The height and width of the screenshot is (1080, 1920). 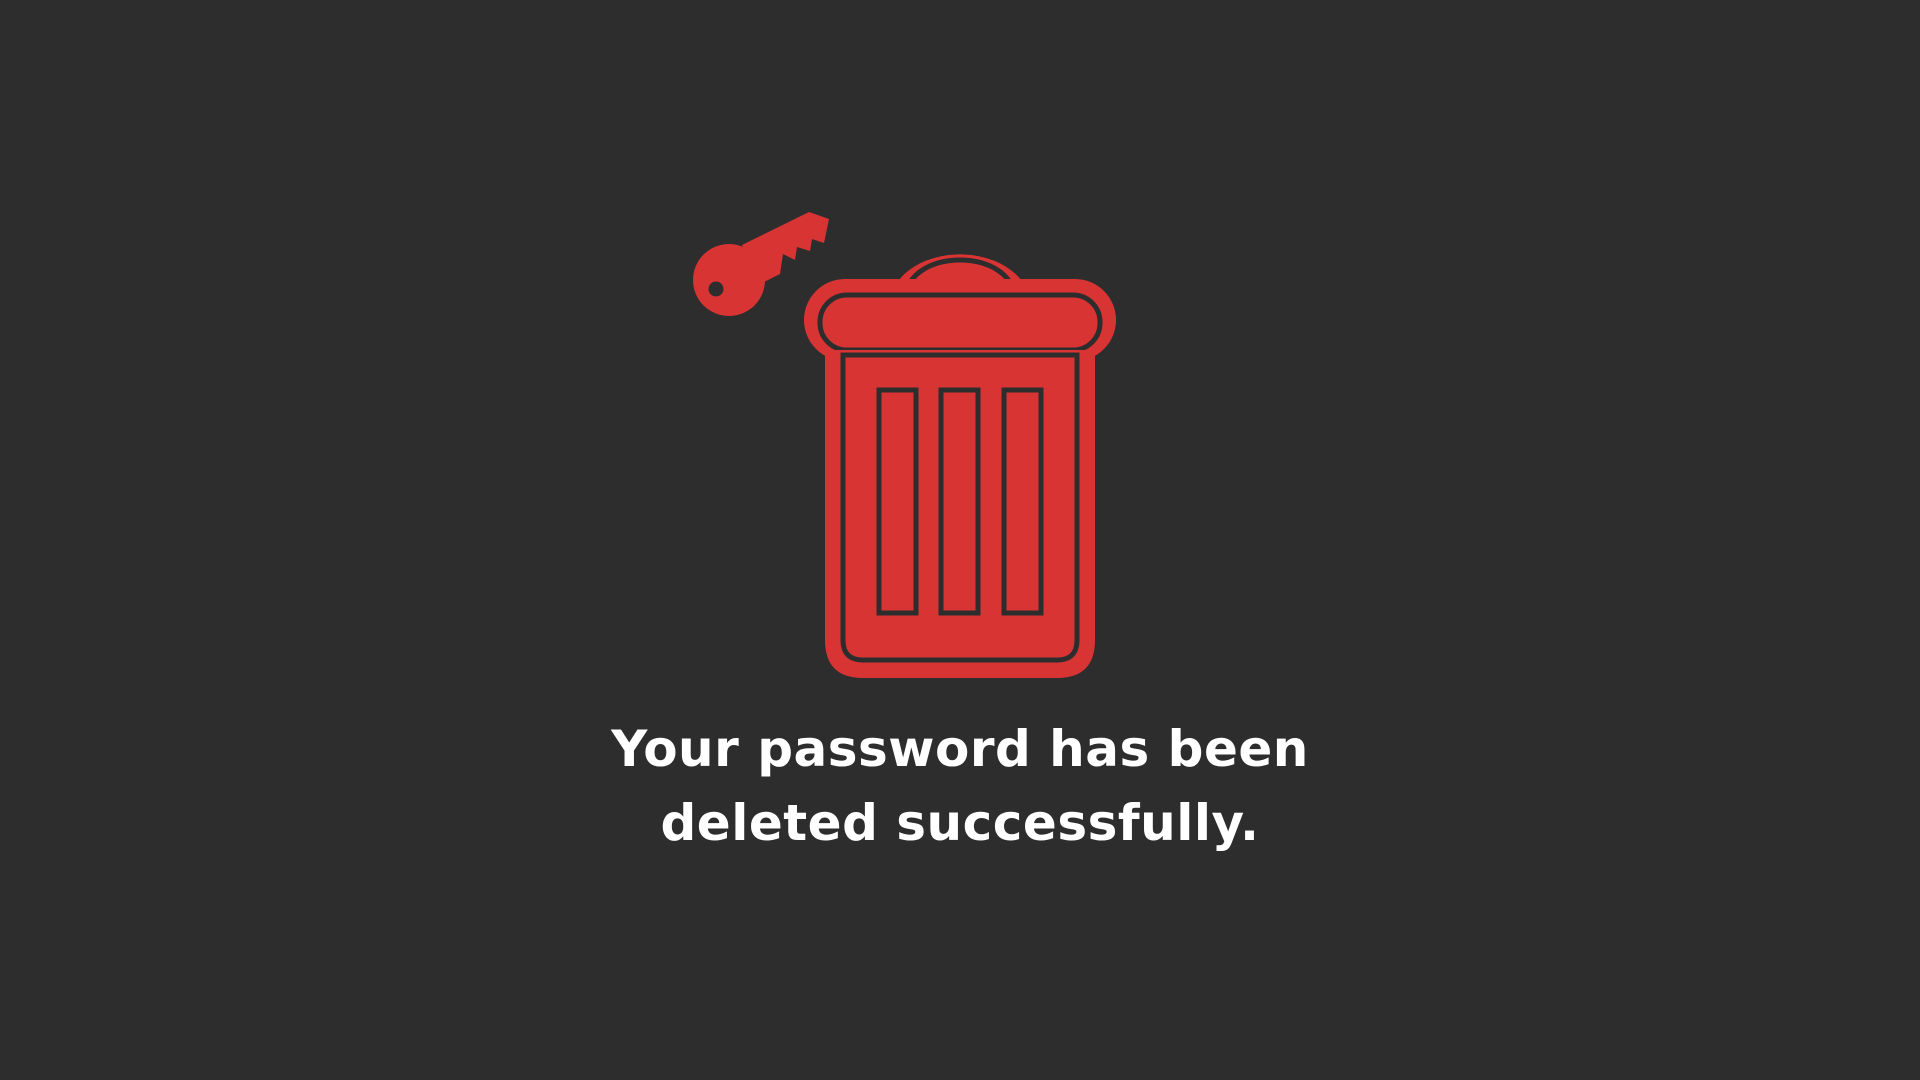 What do you see at coordinates (761, 264) in the screenshot?
I see `key-icon` at bounding box center [761, 264].